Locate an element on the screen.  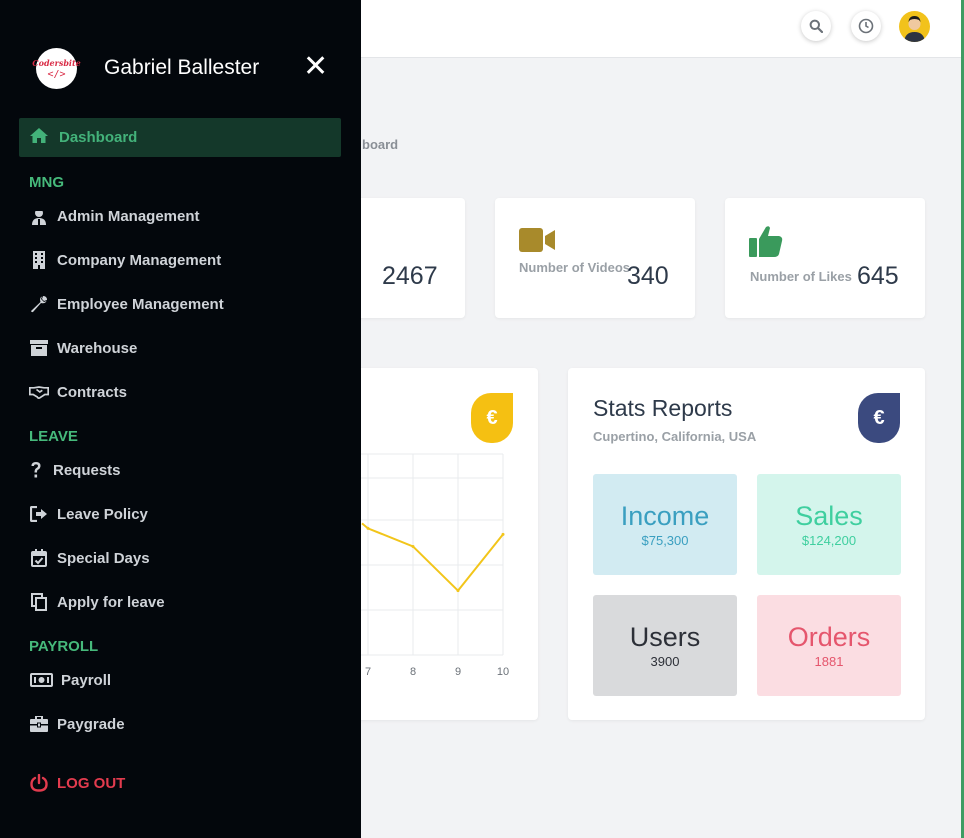
series-line is located at coordinates (432, 557).